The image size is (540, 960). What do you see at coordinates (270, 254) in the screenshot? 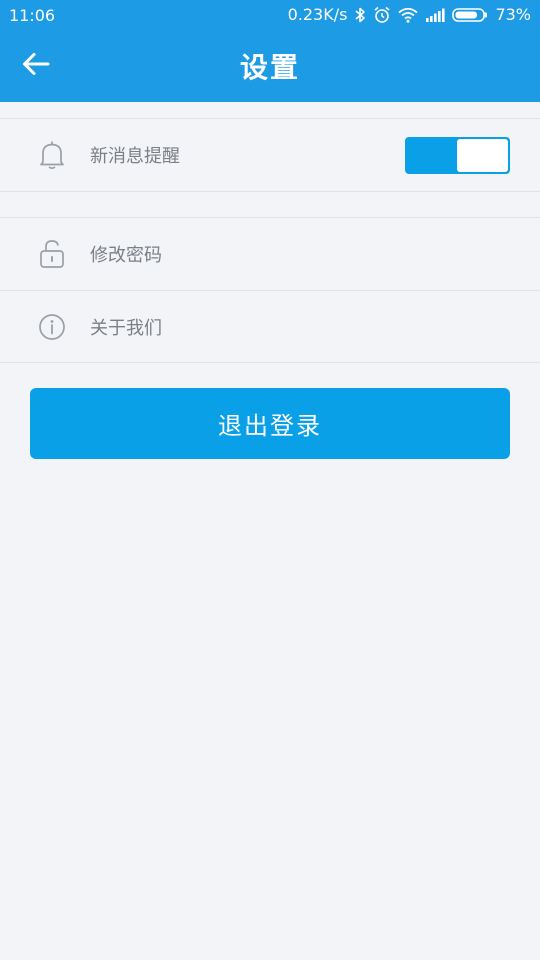
I see `change-password-row: 修改密码` at bounding box center [270, 254].